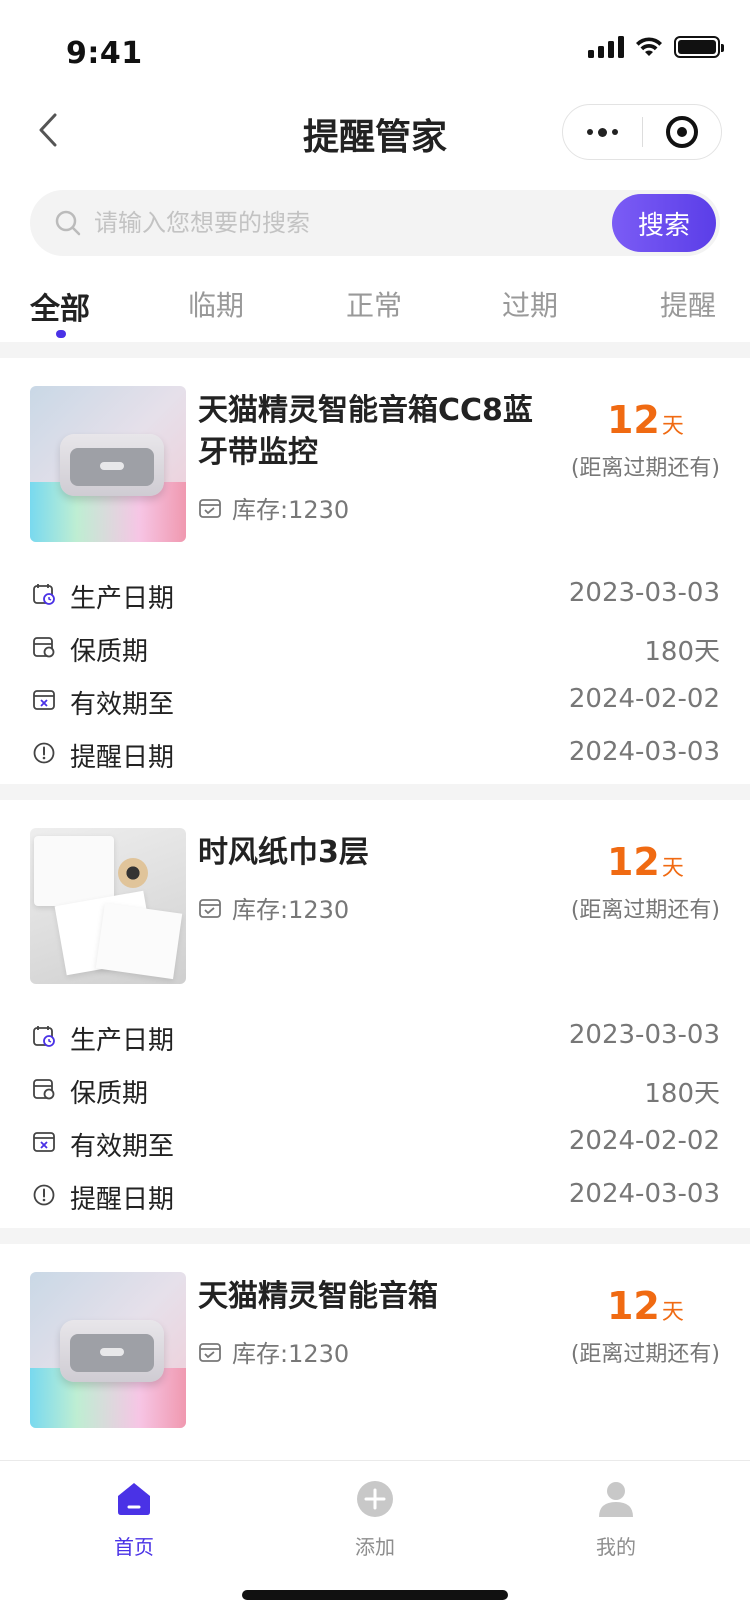 This screenshot has height=1624, width=750. What do you see at coordinates (699, 47) in the screenshot?
I see `battery-icon` at bounding box center [699, 47].